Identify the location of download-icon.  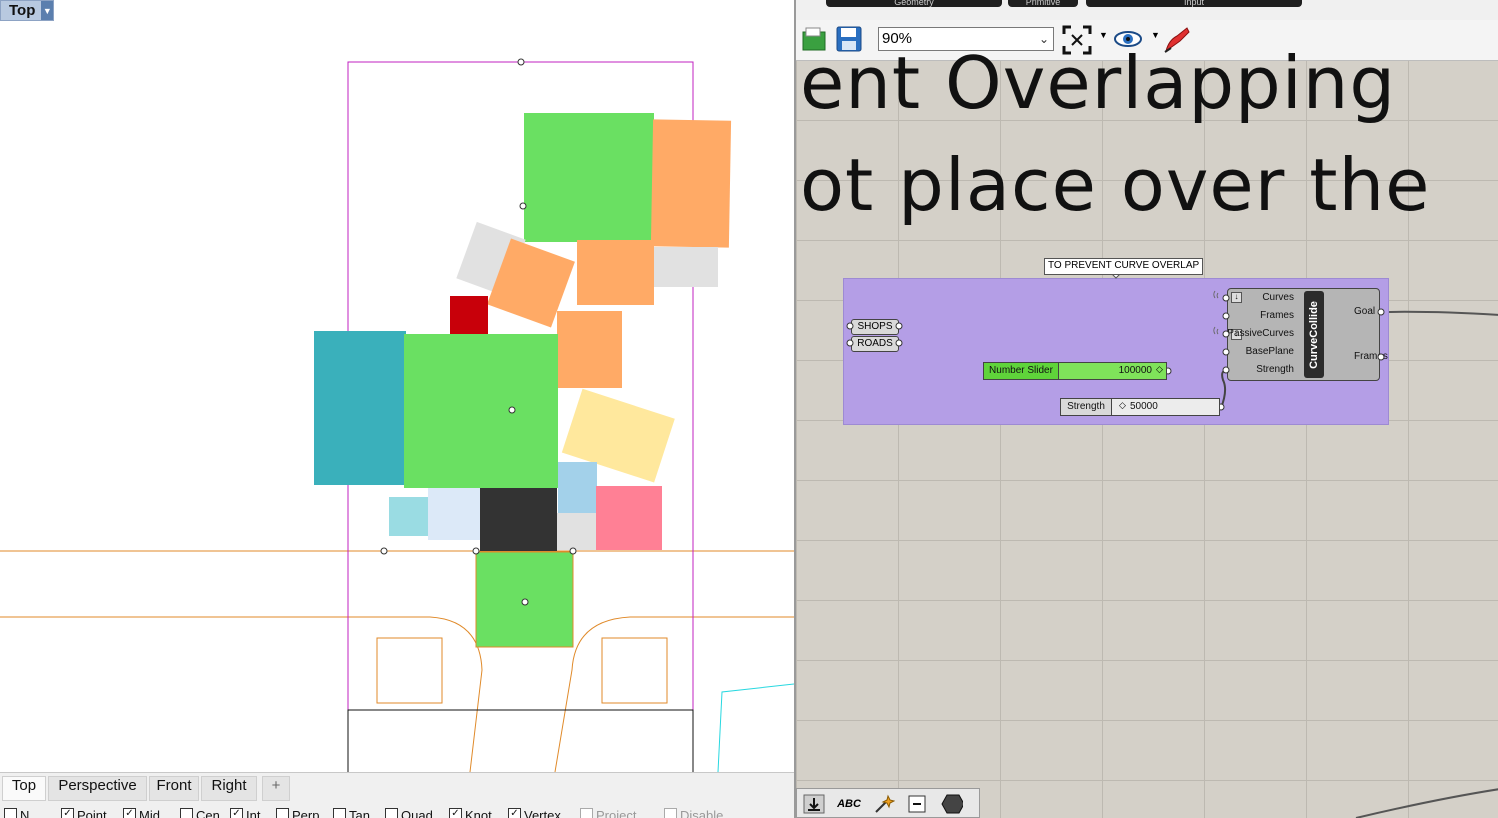
(814, 804).